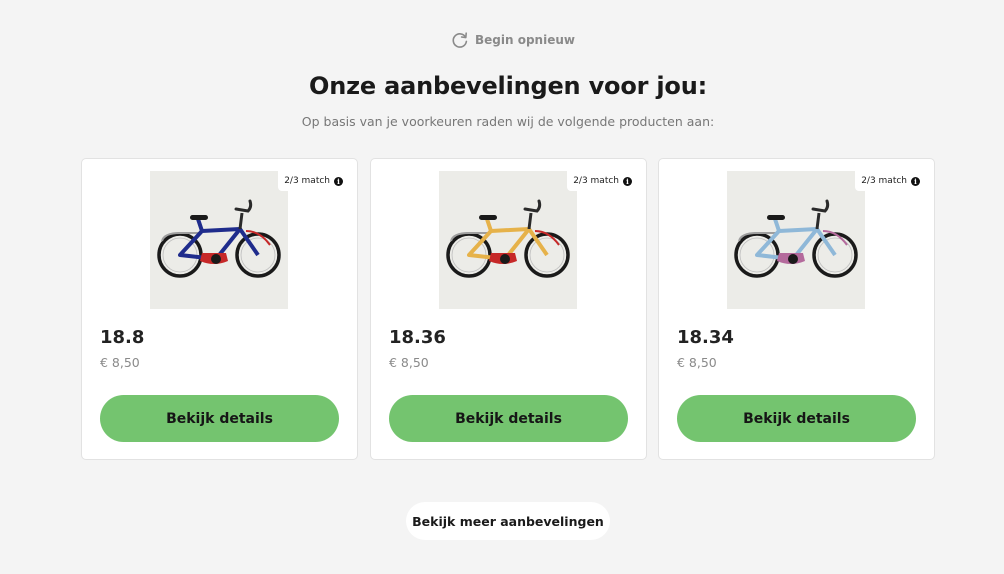  Describe the element at coordinates (460, 40) in the screenshot. I see `restart-icon` at that location.